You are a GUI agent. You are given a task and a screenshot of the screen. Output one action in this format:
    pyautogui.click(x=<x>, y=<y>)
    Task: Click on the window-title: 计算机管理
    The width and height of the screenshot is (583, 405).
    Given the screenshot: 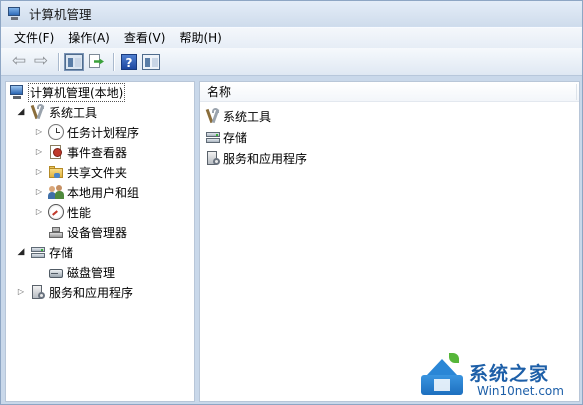 What is the action you would take?
    pyautogui.click(x=60, y=14)
    